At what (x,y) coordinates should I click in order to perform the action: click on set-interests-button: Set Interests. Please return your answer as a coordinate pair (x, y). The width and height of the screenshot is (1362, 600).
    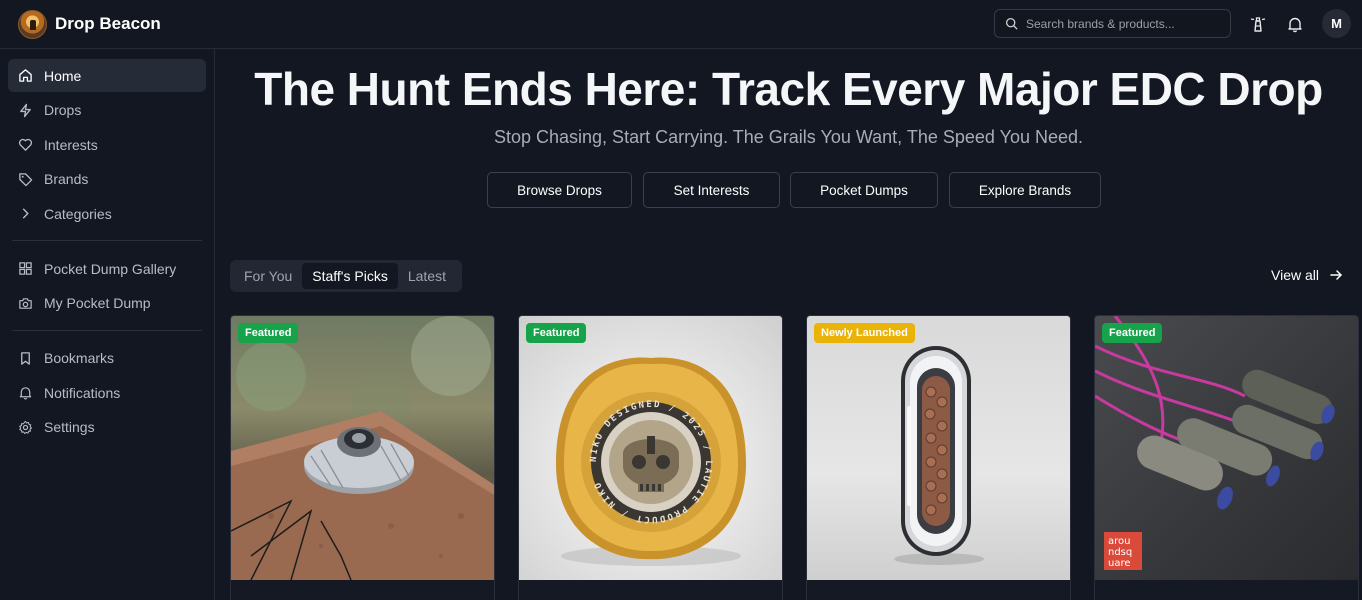
    Looking at the image, I should click on (711, 190).